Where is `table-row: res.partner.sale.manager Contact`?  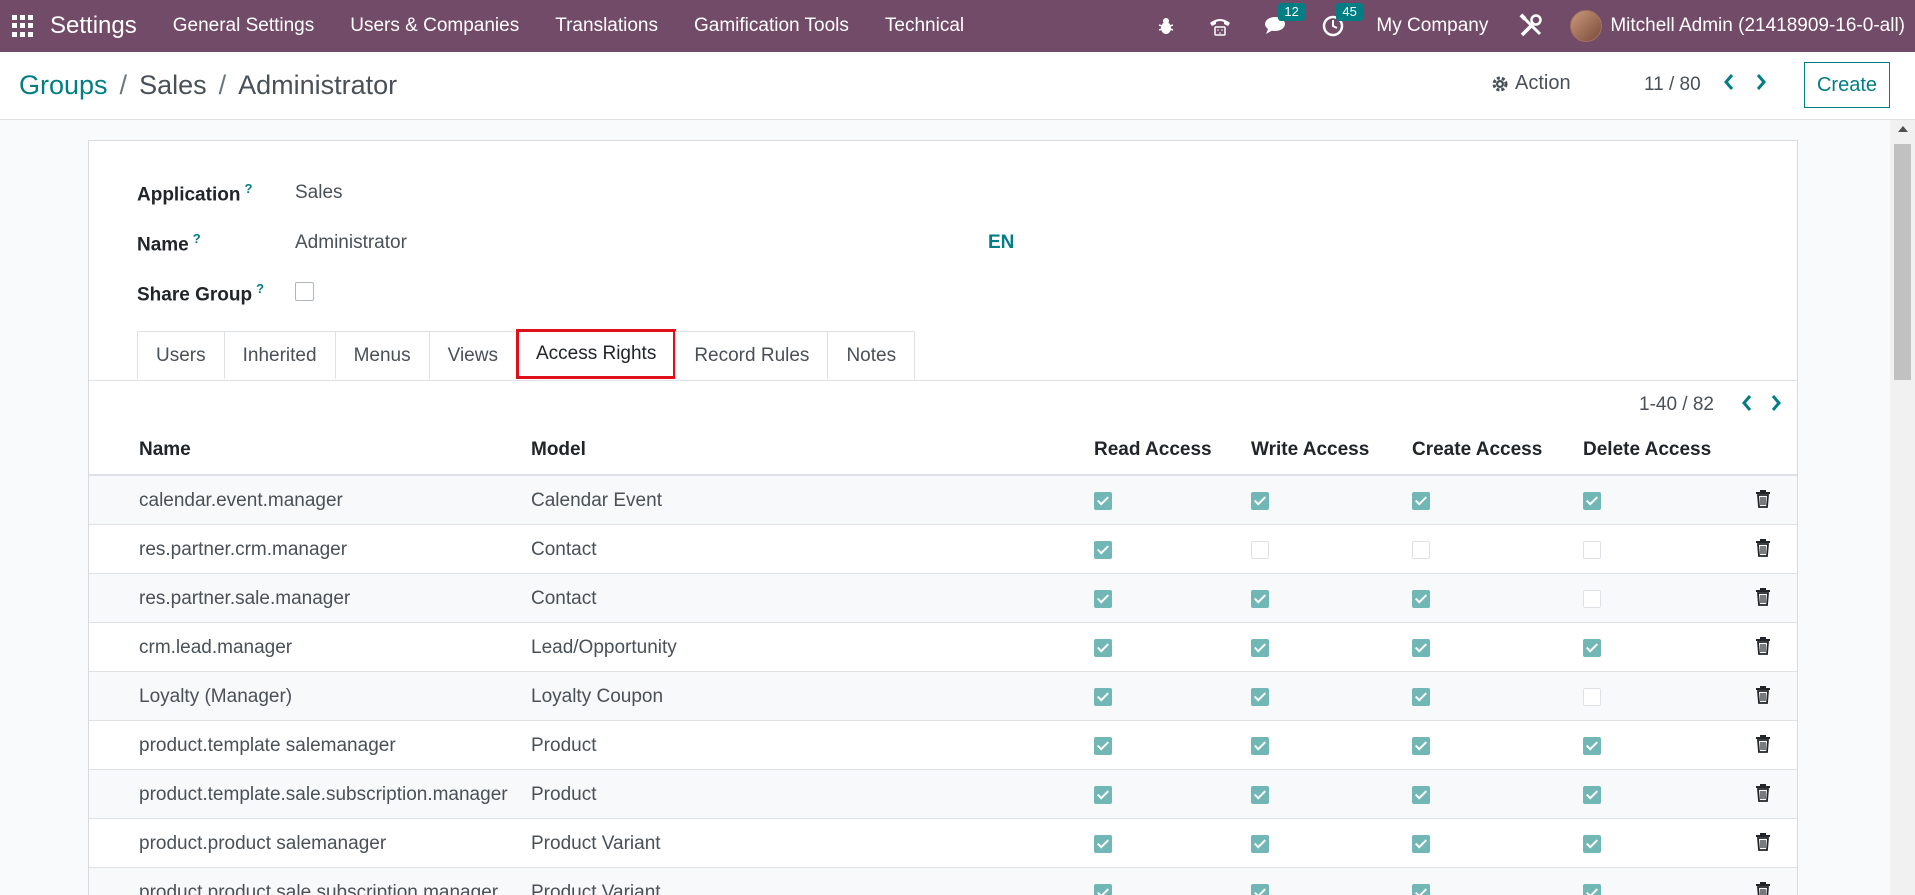
table-row: res.partner.sale.manager Contact is located at coordinates (943, 598).